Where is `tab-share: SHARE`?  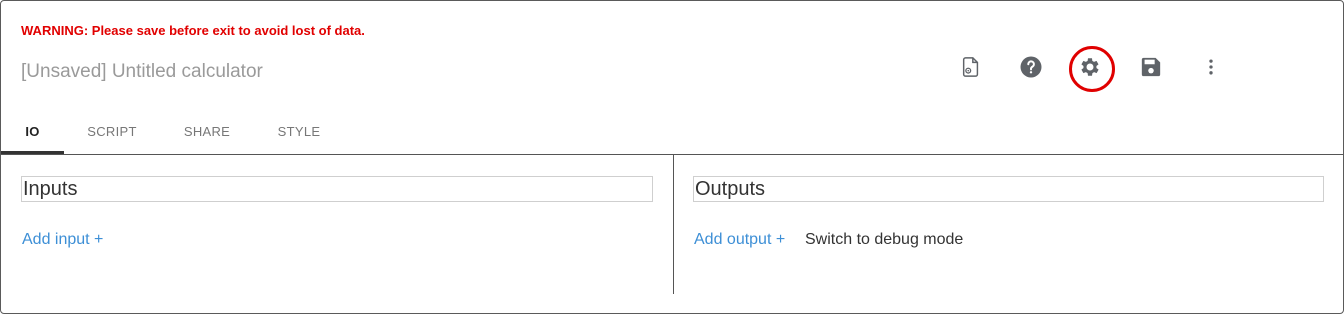
tab-share: SHARE is located at coordinates (207, 131).